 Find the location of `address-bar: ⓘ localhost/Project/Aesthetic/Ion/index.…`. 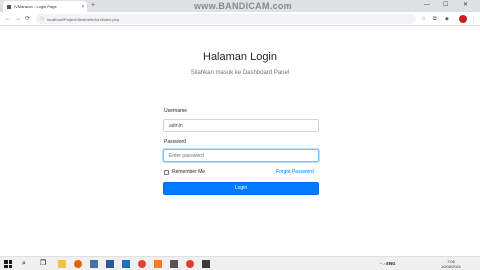

address-bar: ⓘ localhost/Project/Aesthetic/Ion/index.… is located at coordinates (226, 19).